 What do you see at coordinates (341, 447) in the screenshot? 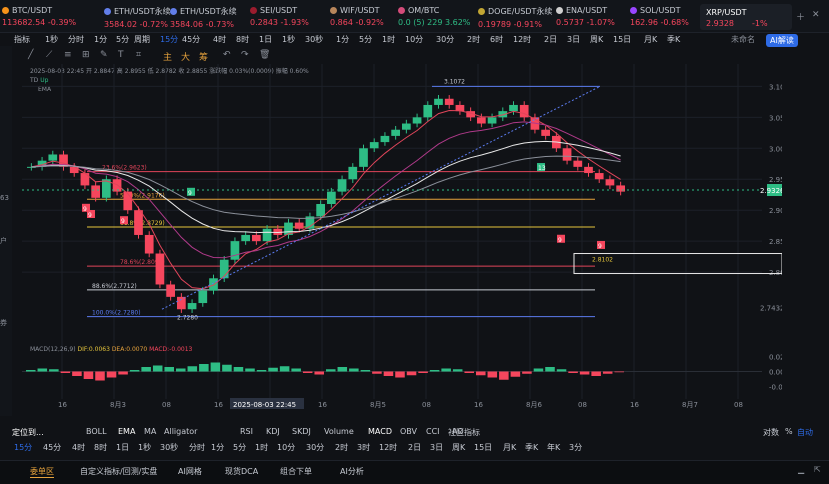
I see `bottom-period-option: 2时` at bounding box center [341, 447].